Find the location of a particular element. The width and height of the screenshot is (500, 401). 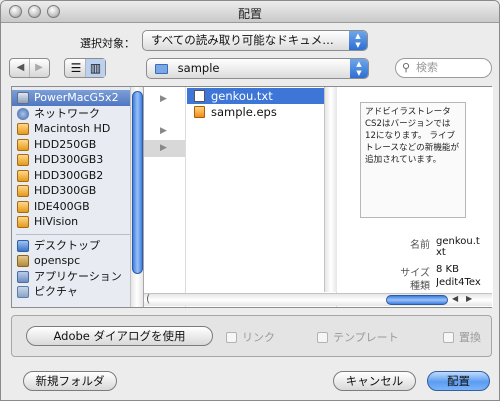

replace-checkbox-box is located at coordinates (448, 337).